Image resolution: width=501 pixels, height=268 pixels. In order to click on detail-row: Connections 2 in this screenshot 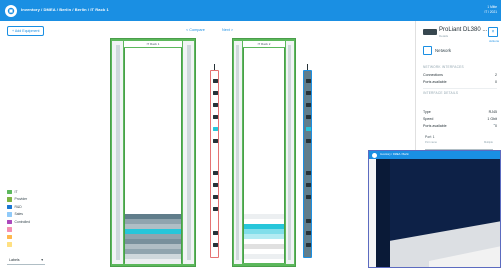, I will do `click(460, 74)`.